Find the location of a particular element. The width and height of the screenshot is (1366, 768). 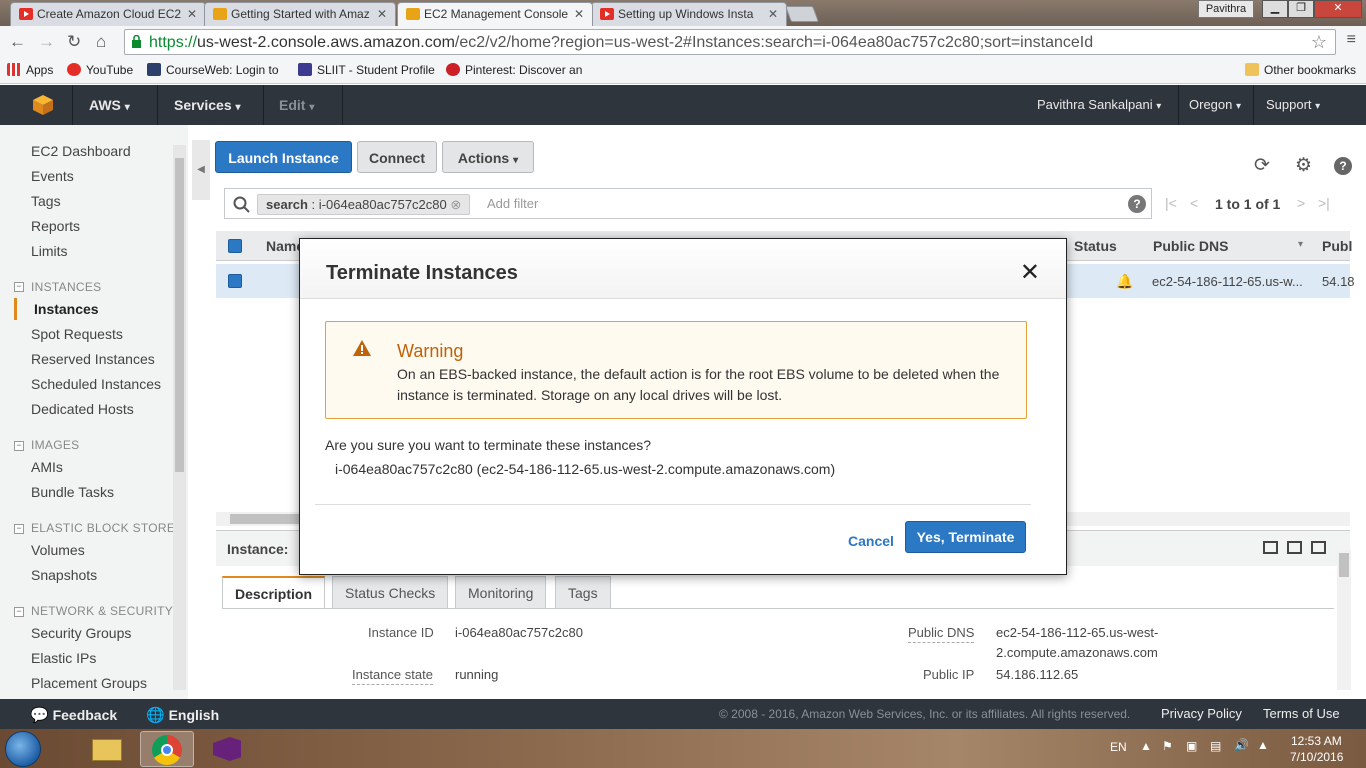

privacy-policy-link: Privacy Policy is located at coordinates (1201, 713).